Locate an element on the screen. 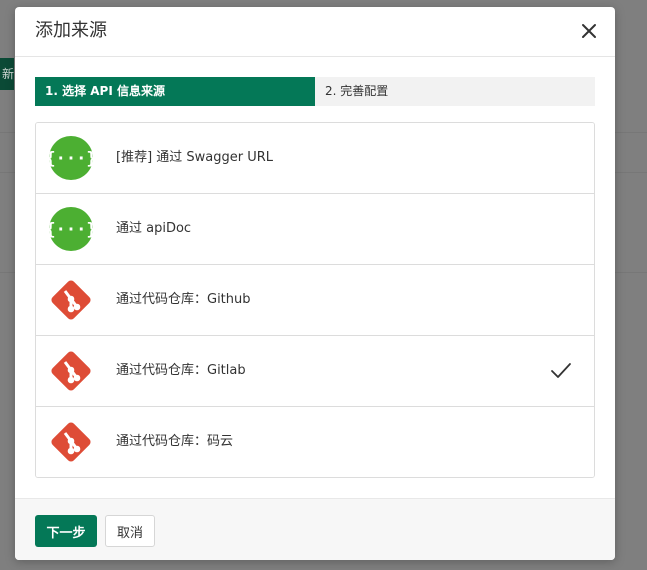 This screenshot has height=570, width=647. source-option-gitee: 通过代码仓库：码云 is located at coordinates (315, 442).